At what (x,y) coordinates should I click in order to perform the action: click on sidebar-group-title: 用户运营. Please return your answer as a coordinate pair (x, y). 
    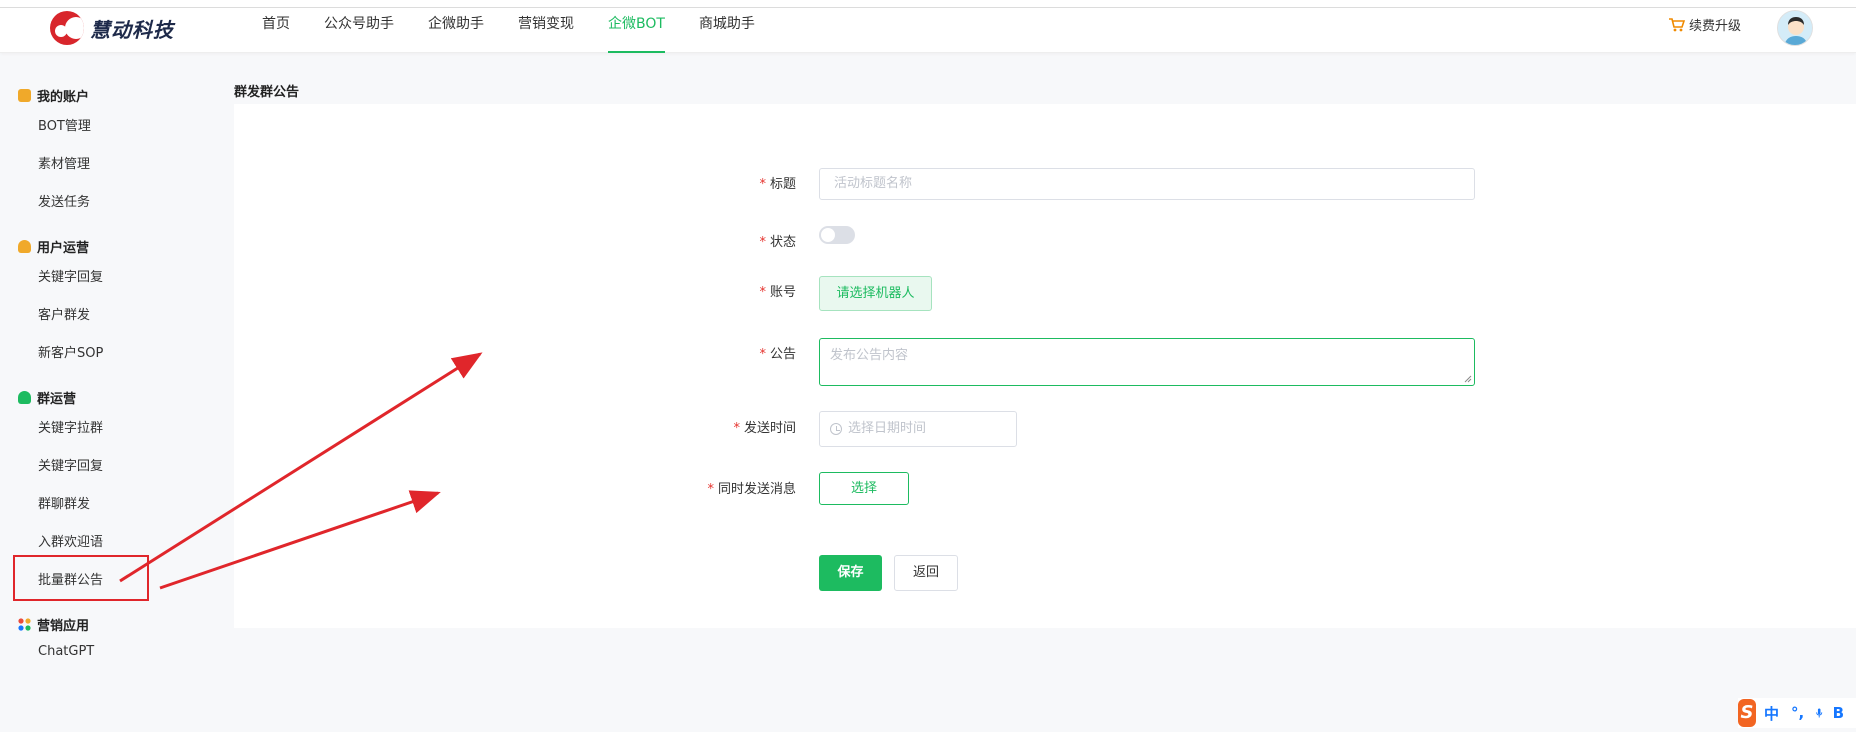
    Looking at the image, I should click on (63, 248).